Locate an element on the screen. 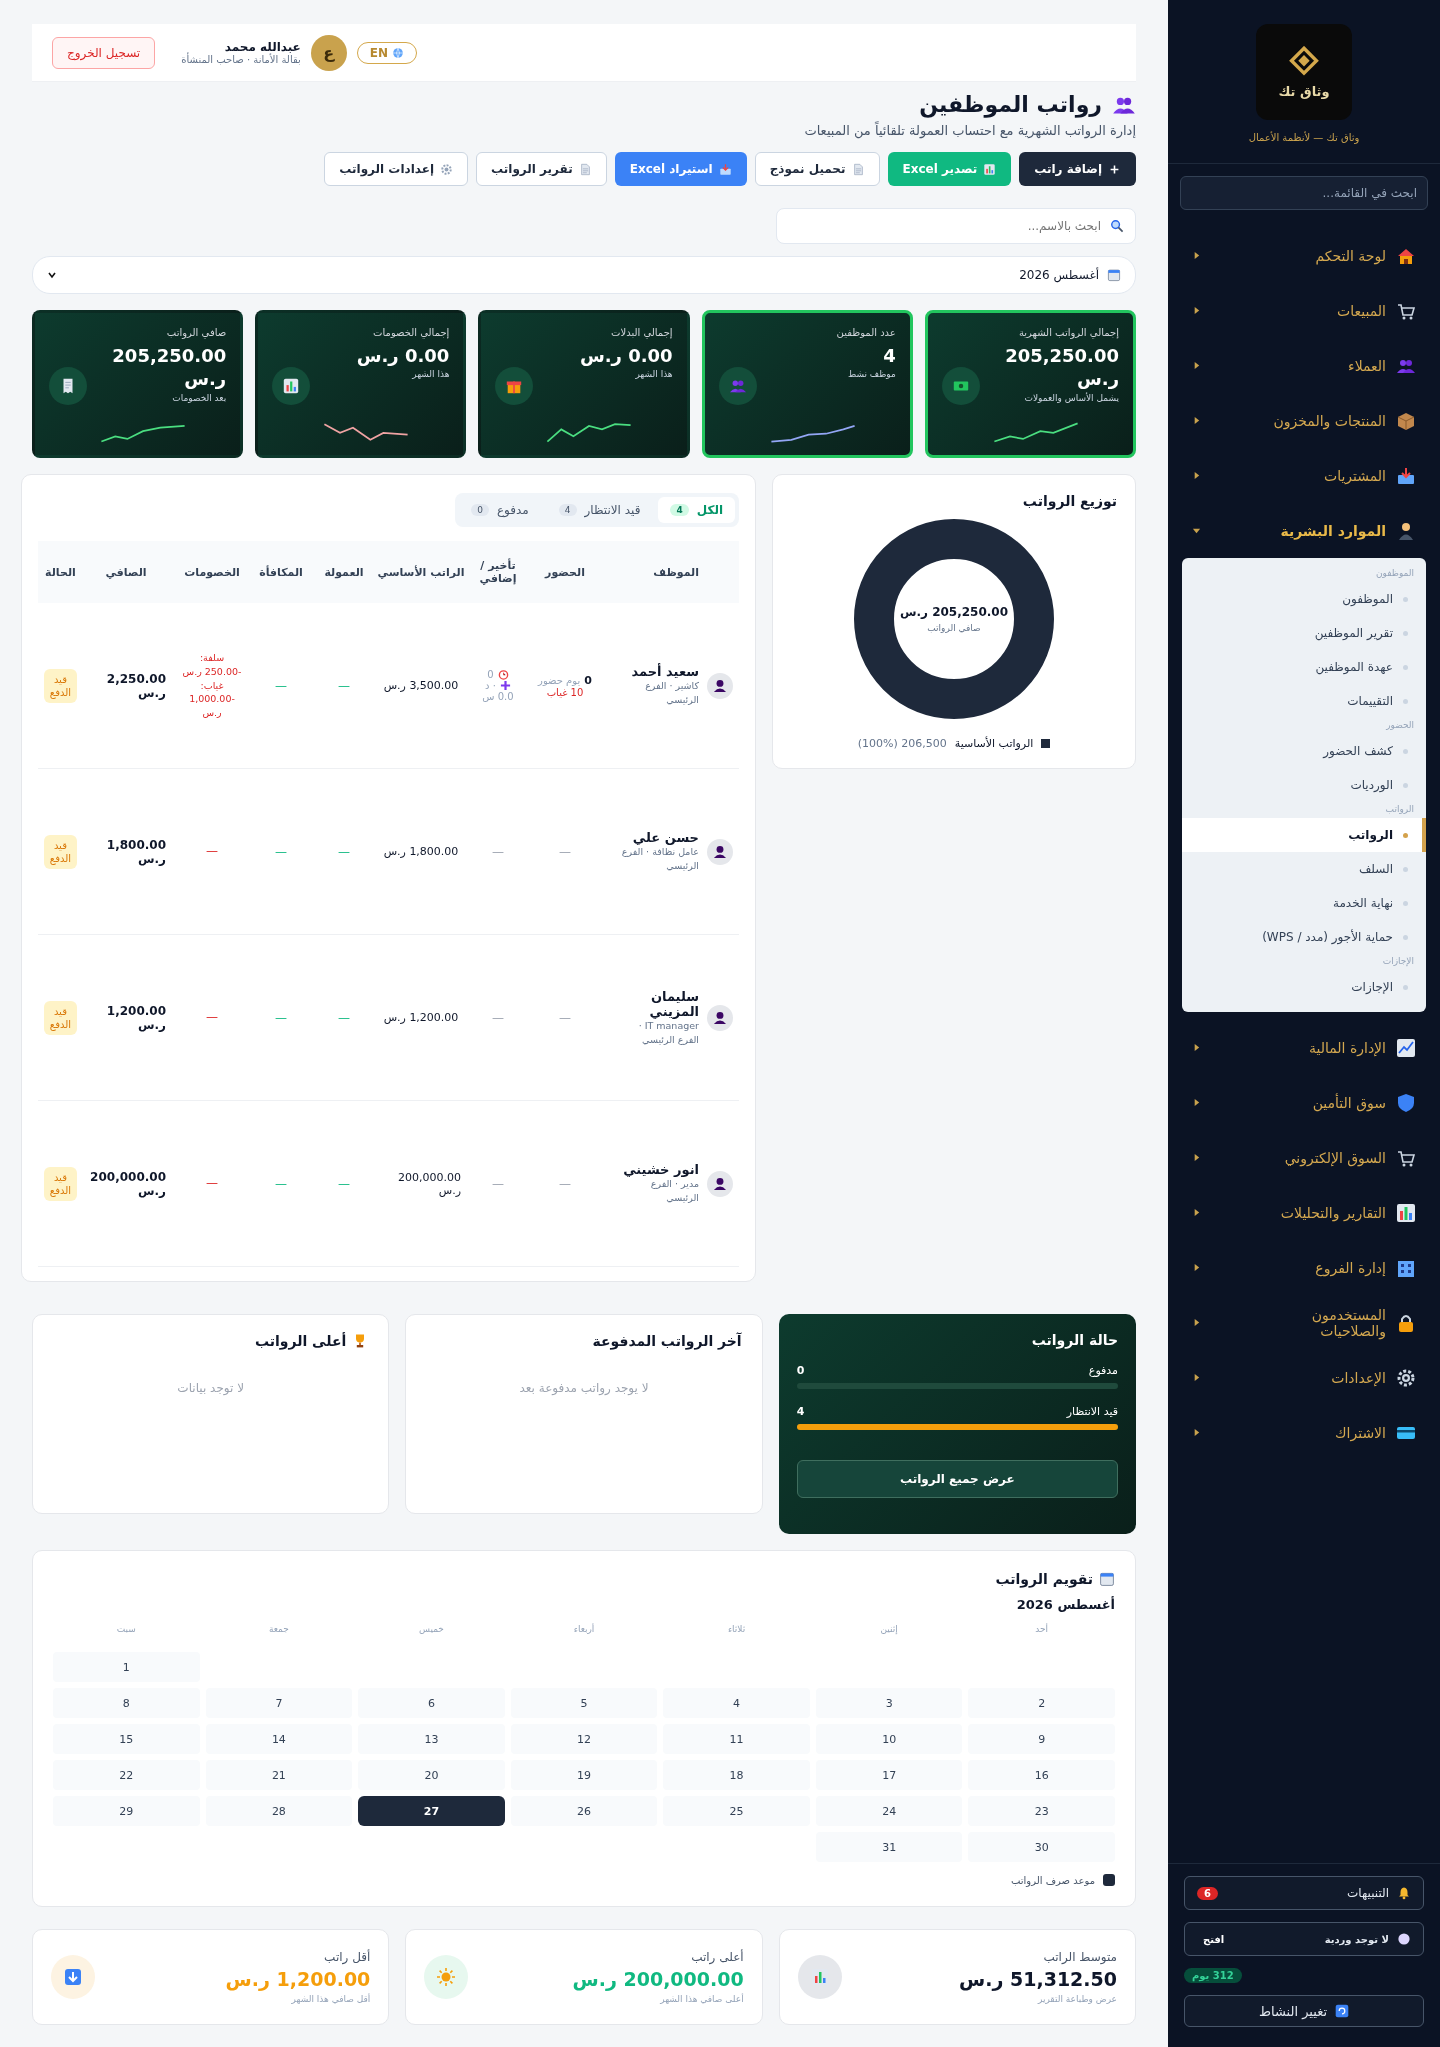  calendar-day: 15 is located at coordinates (126, 1739).